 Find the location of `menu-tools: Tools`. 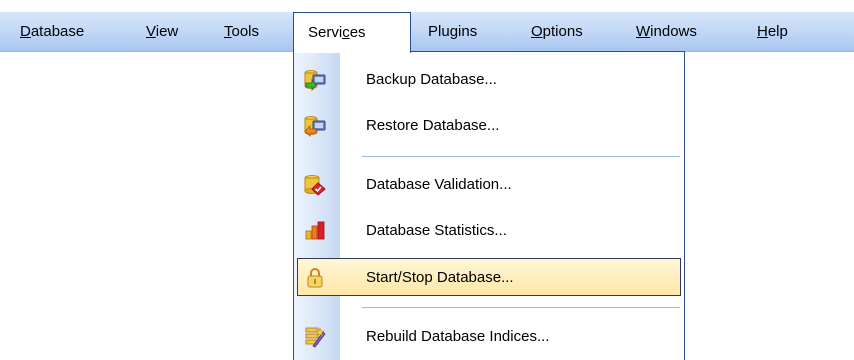

menu-tools: Tools is located at coordinates (241, 32).